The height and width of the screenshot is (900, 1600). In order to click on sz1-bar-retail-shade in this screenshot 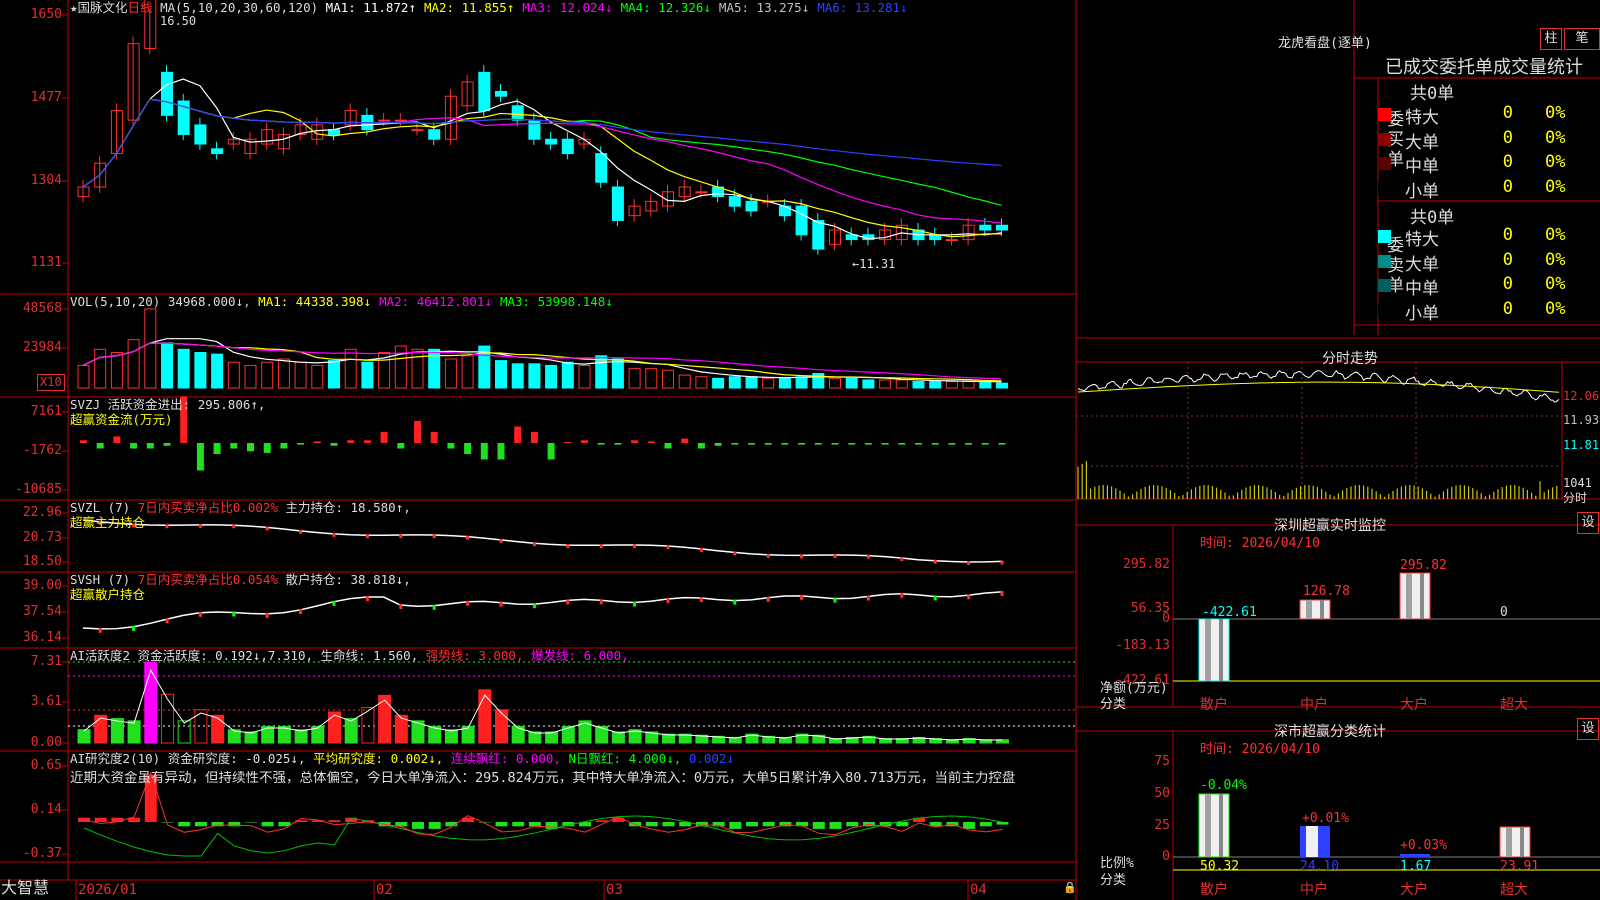, I will do `click(1208, 650)`.